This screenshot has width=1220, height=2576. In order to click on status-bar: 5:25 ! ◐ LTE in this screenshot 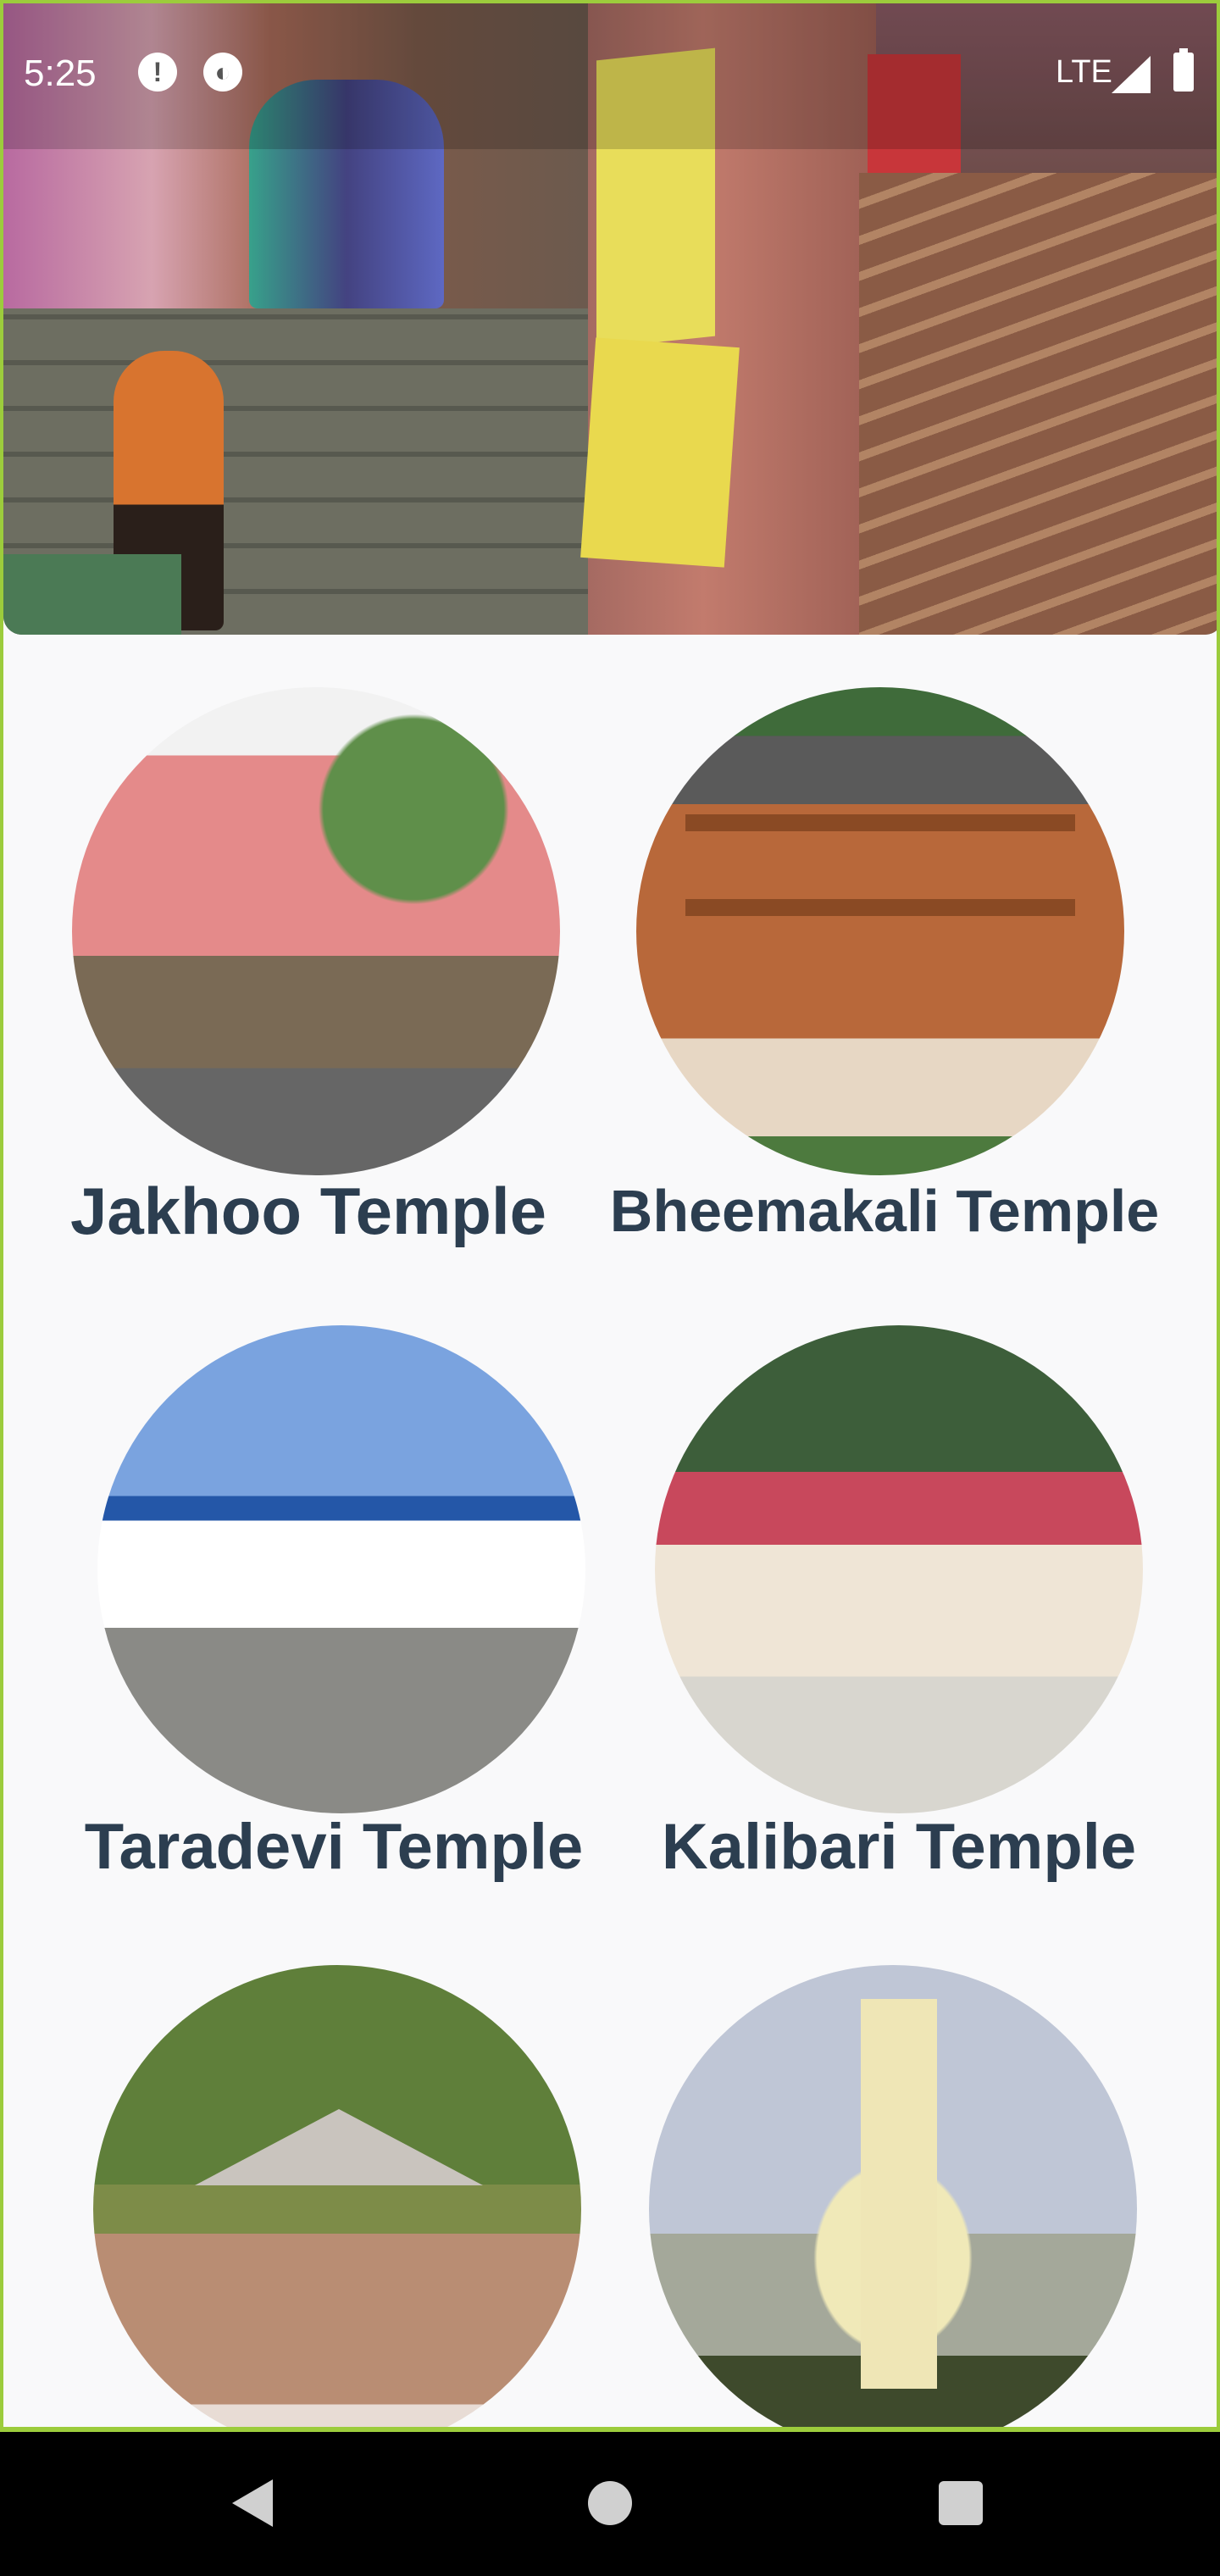, I will do `click(610, 73)`.